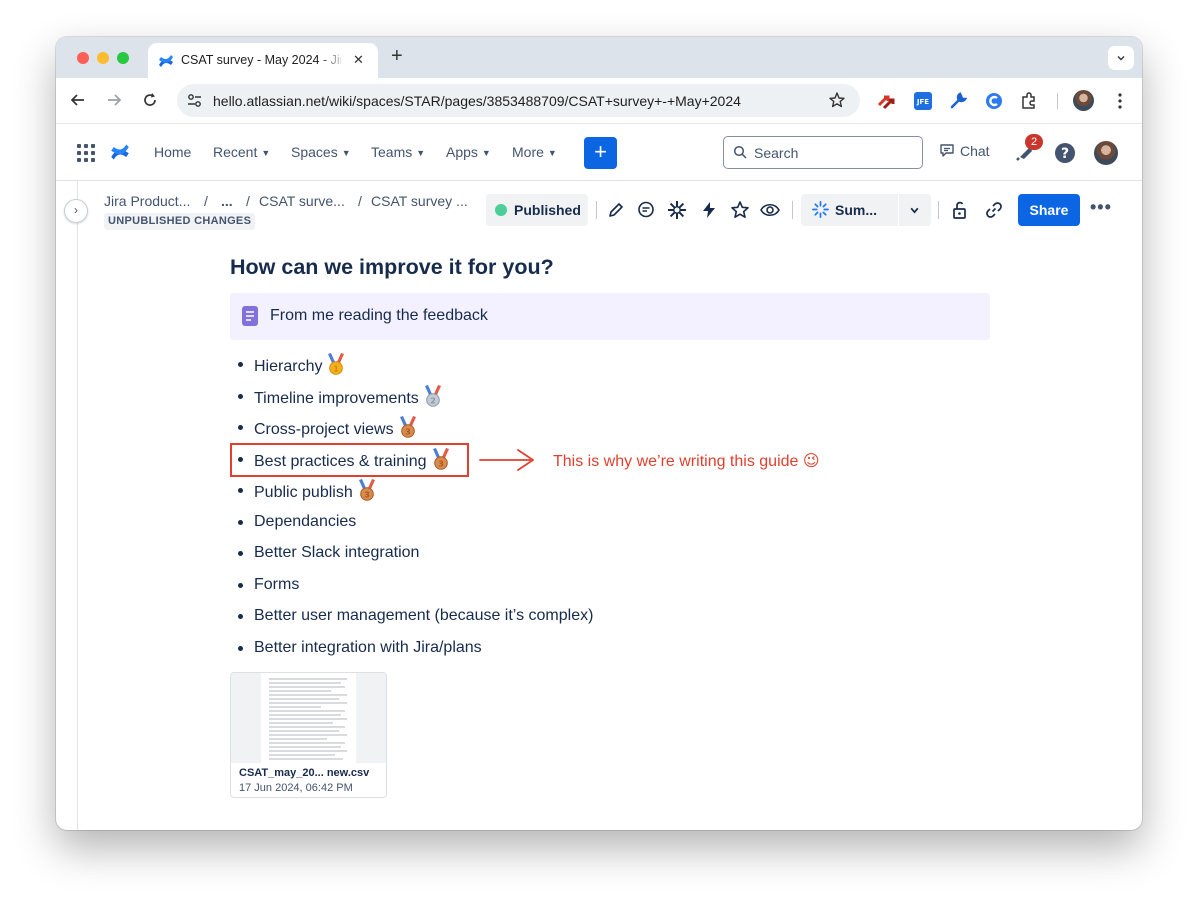  I want to click on help-icon: ?, so click(1065, 153).